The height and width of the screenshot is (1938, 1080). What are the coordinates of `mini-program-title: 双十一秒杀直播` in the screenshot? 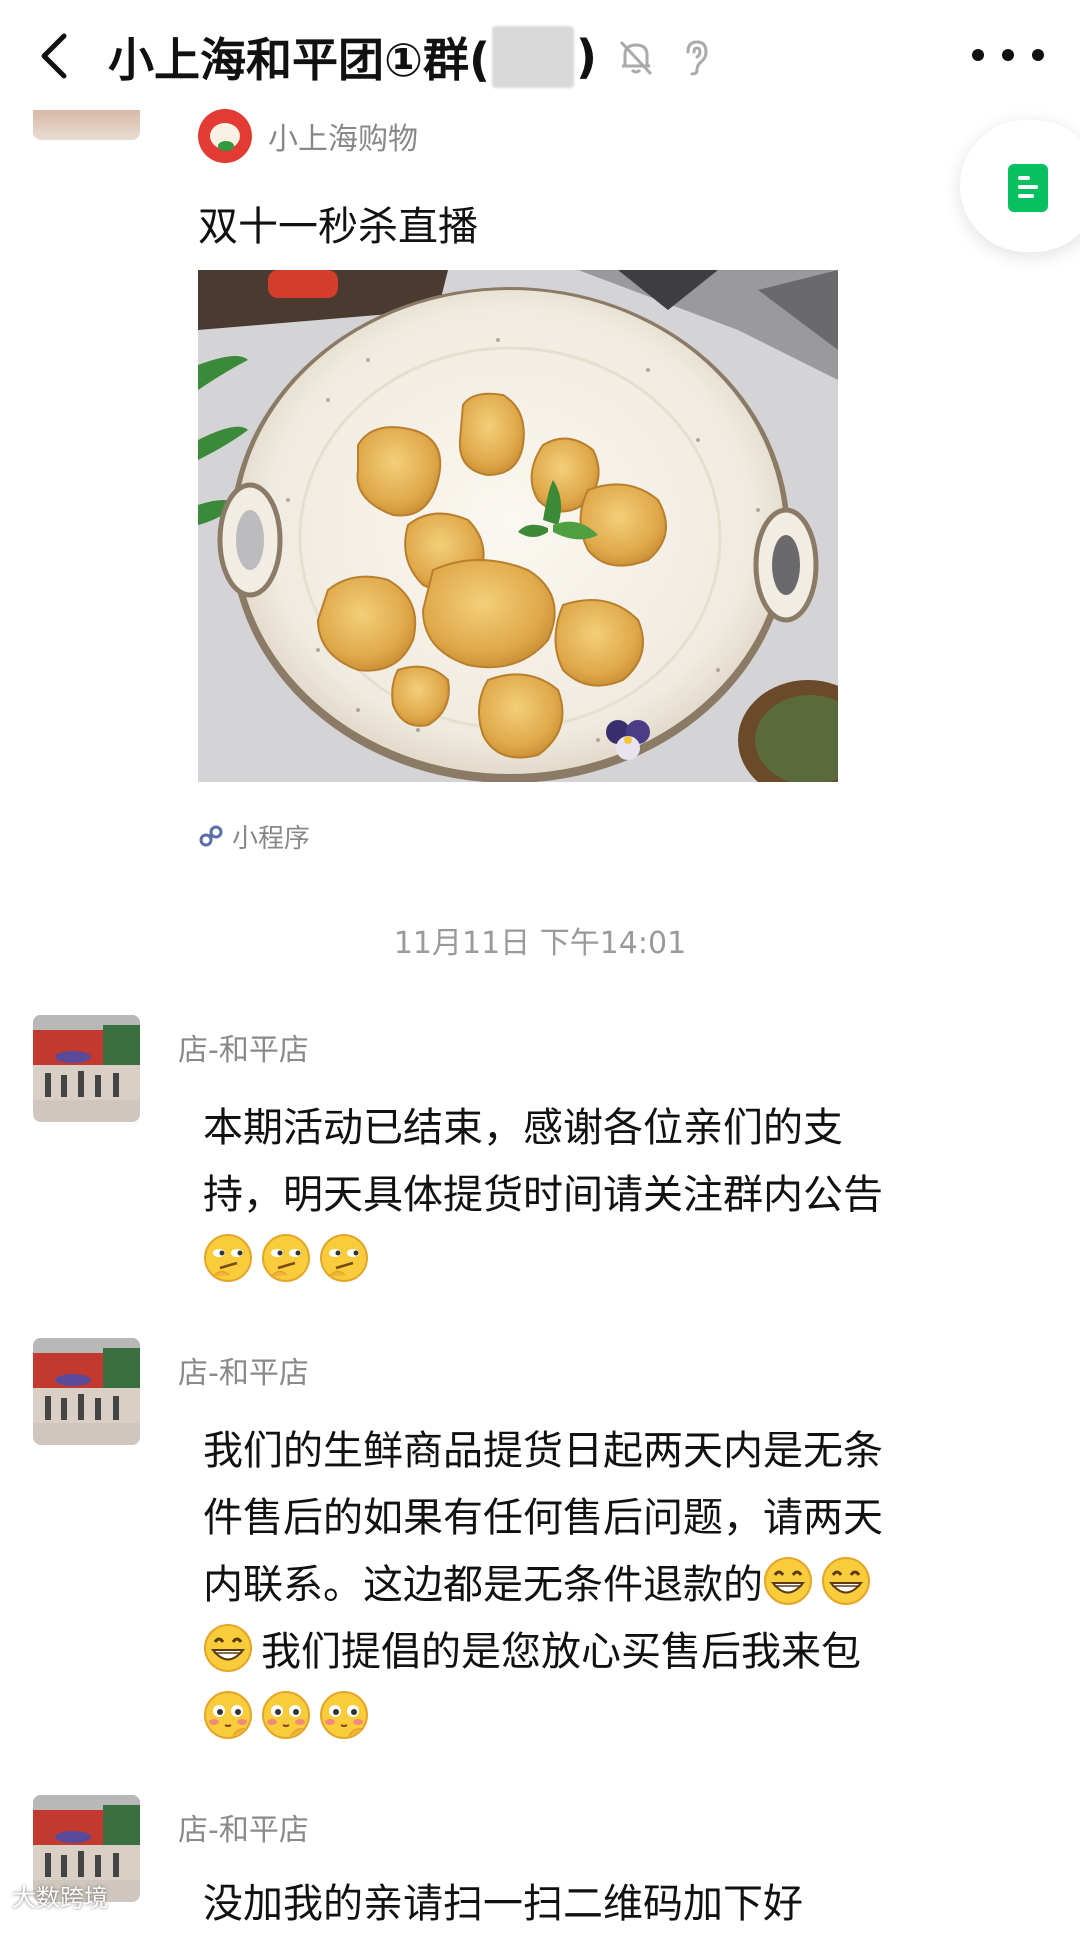 It's located at (338, 227).